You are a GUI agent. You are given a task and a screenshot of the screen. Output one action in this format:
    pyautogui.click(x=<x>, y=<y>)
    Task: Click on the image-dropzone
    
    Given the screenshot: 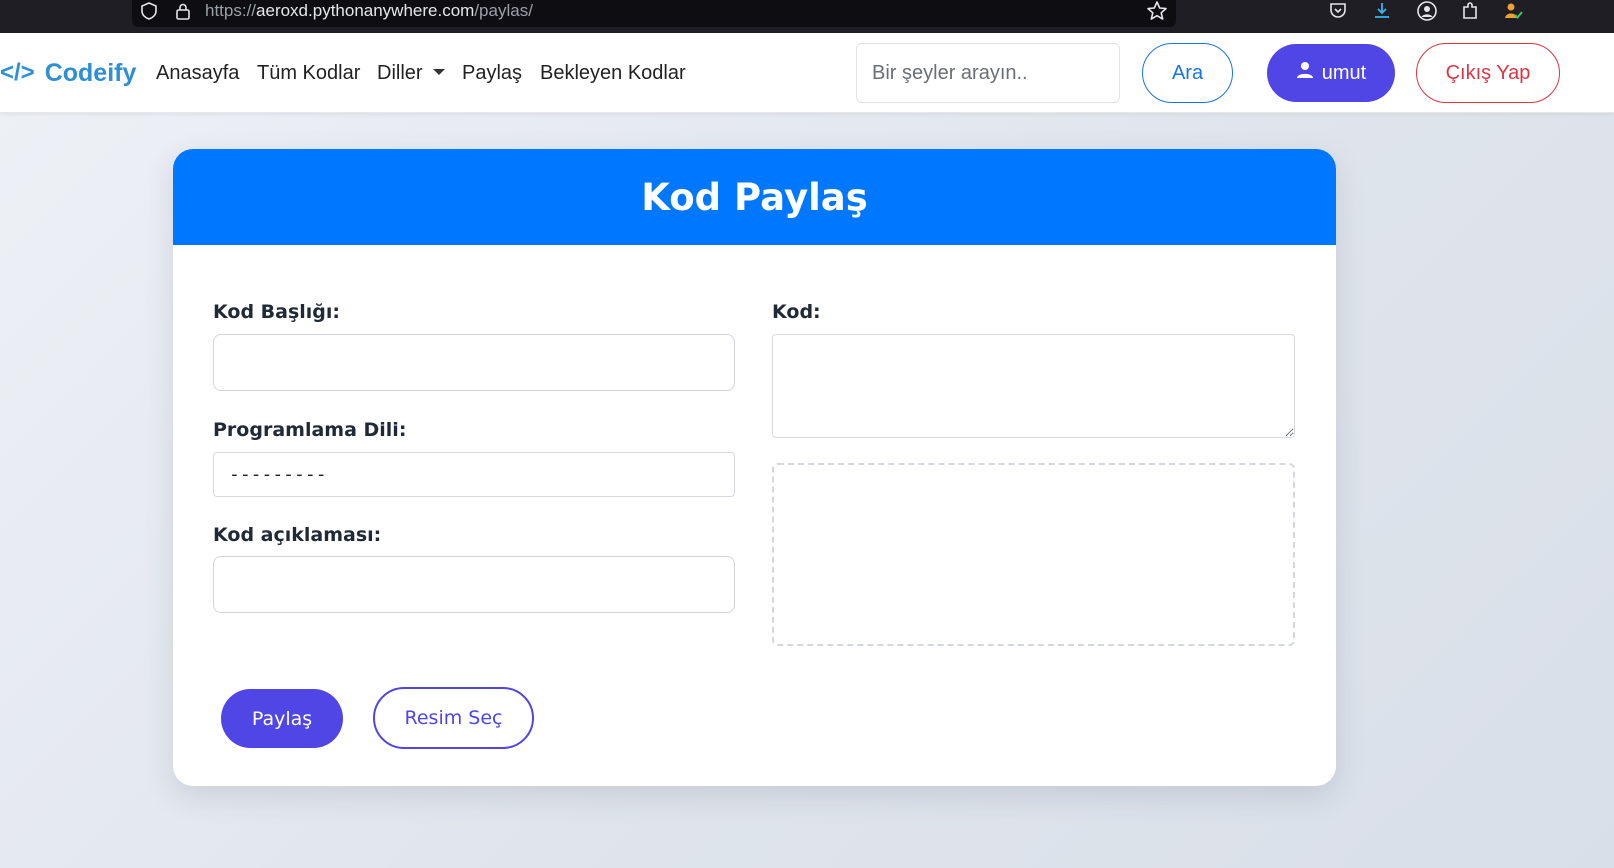 What is the action you would take?
    pyautogui.click(x=1033, y=554)
    